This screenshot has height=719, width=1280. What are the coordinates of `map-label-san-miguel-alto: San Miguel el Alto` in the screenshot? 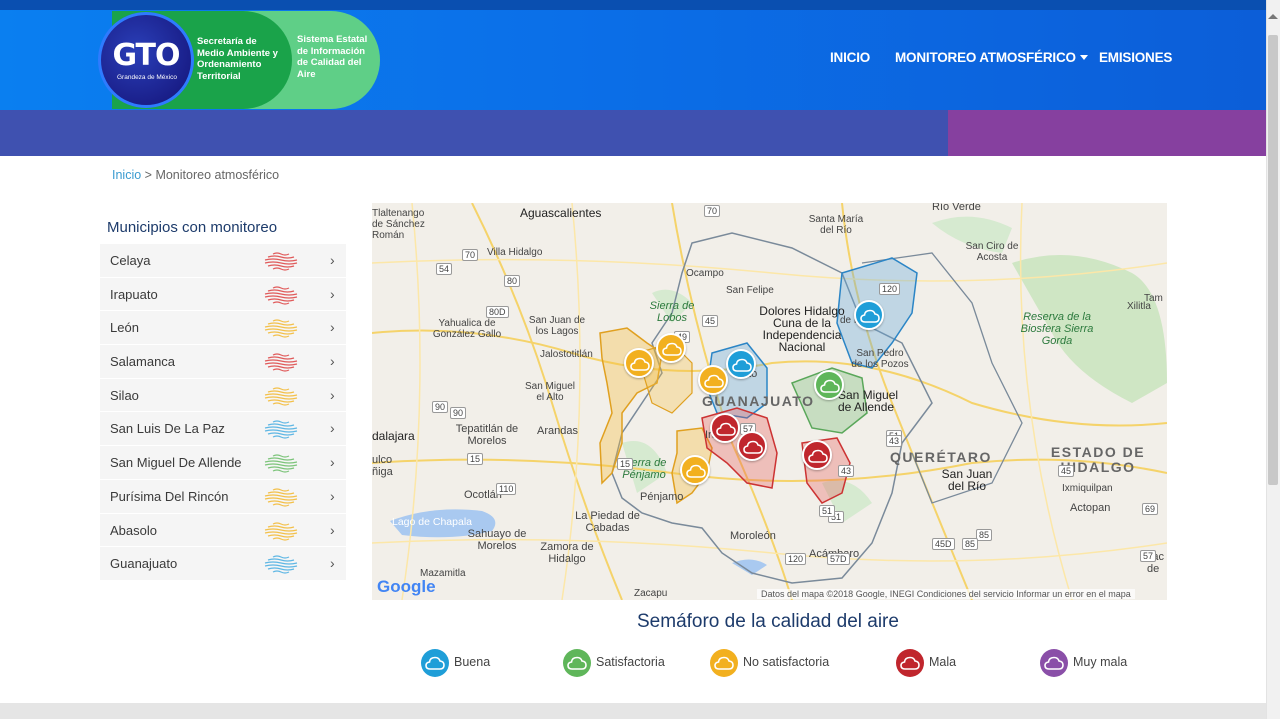 It's located at (550, 392).